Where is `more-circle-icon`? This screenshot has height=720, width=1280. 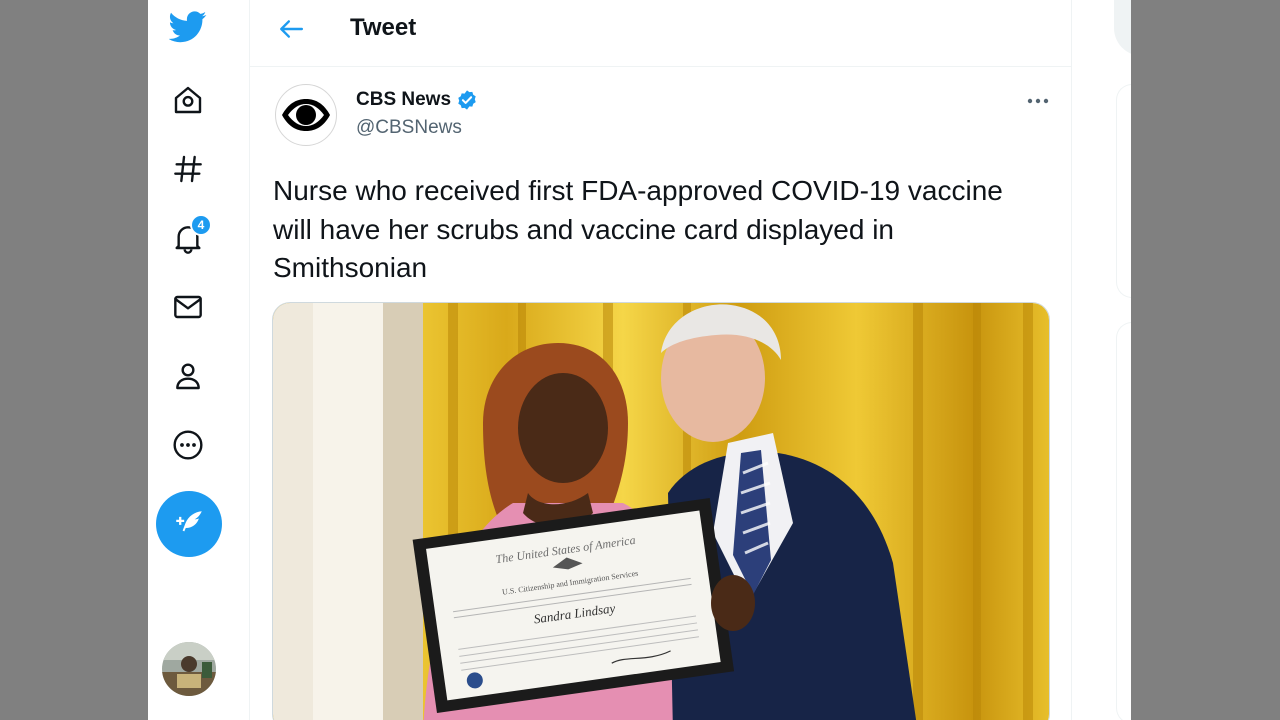
more-circle-icon is located at coordinates (188, 445).